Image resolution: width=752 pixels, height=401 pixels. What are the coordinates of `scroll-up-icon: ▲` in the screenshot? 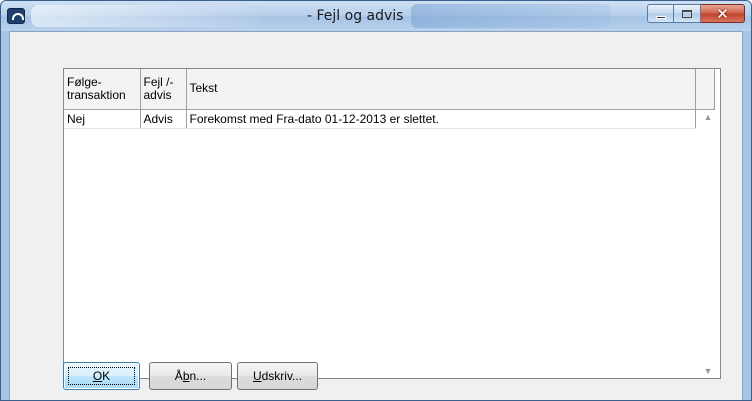 It's located at (708, 117).